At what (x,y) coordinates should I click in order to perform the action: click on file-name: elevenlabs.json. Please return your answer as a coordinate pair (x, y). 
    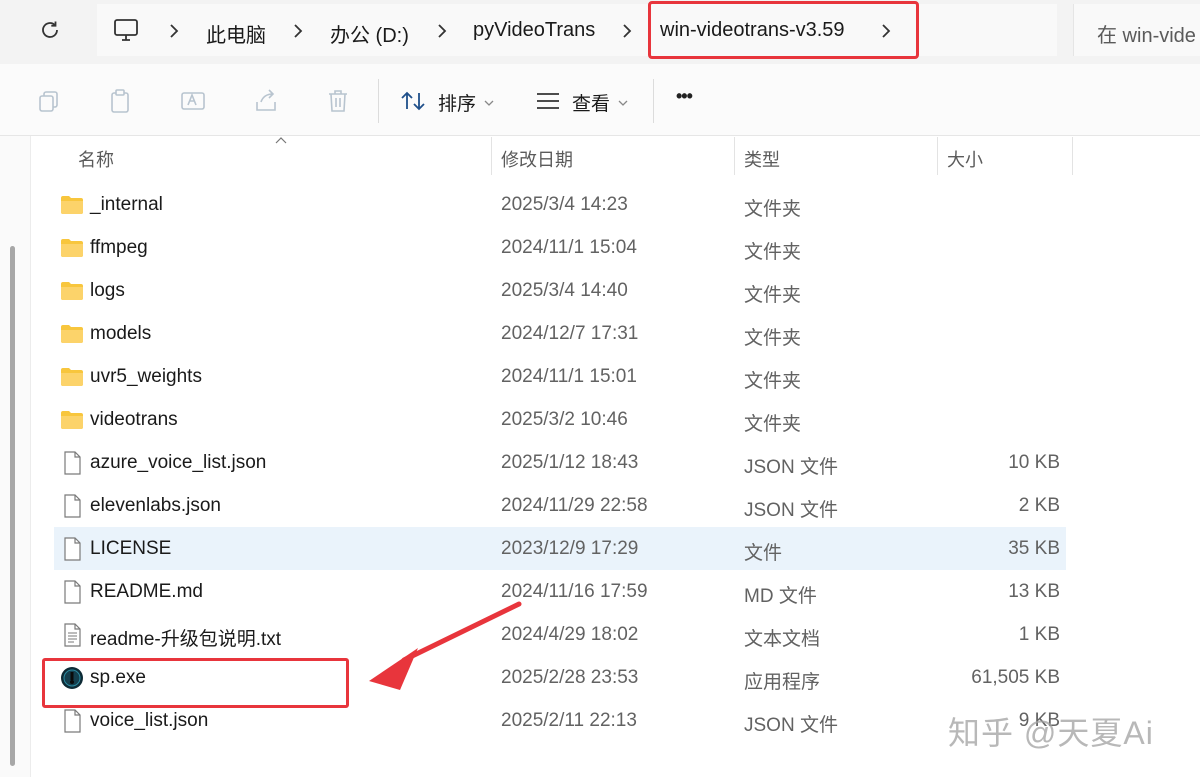
    Looking at the image, I should click on (155, 505).